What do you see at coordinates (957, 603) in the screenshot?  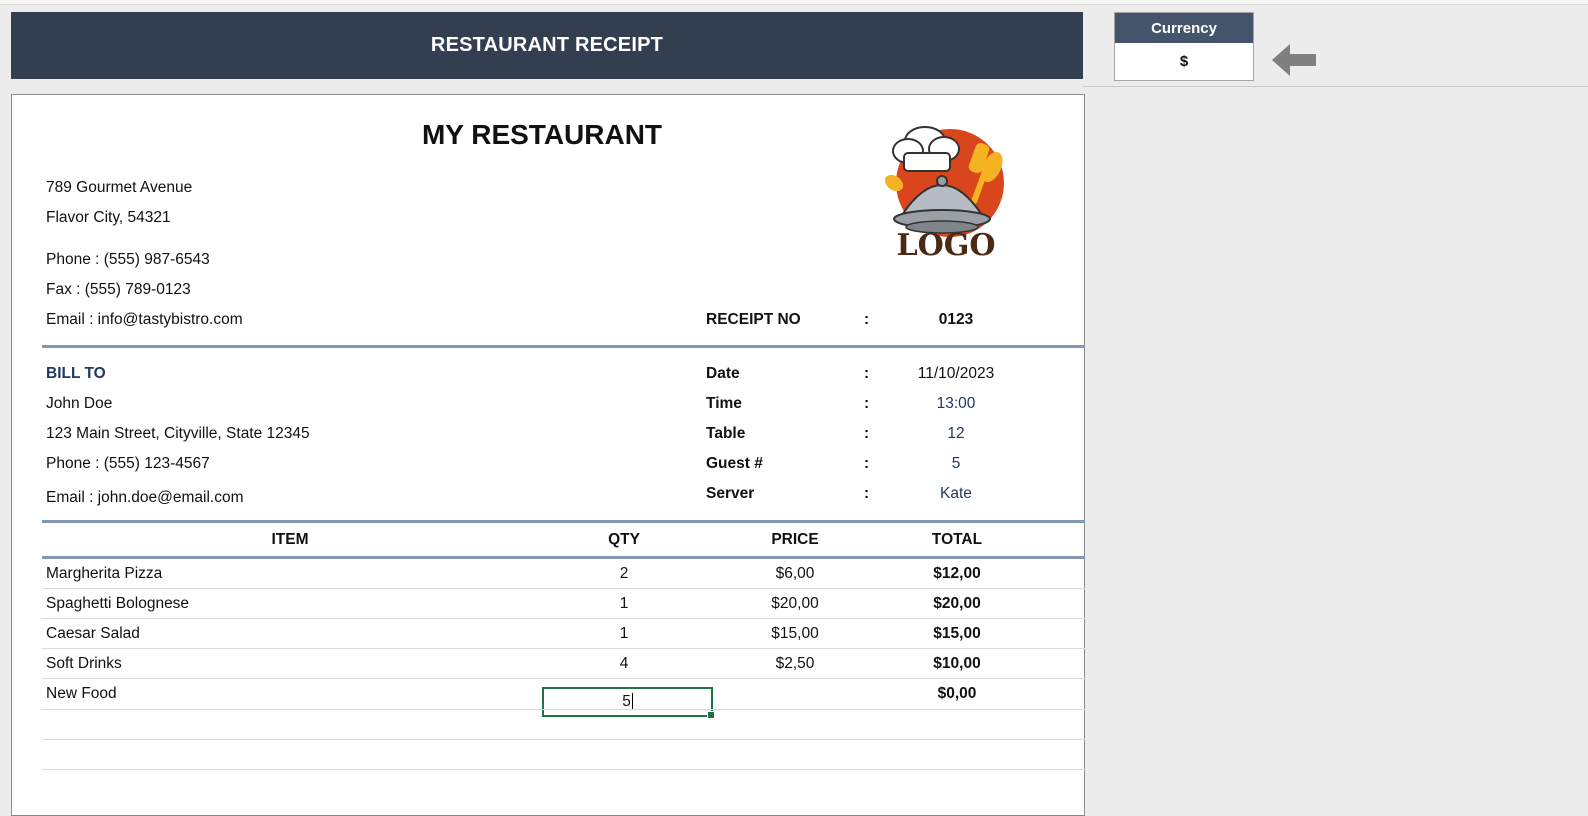 I see `row-2-total: $20,00` at bounding box center [957, 603].